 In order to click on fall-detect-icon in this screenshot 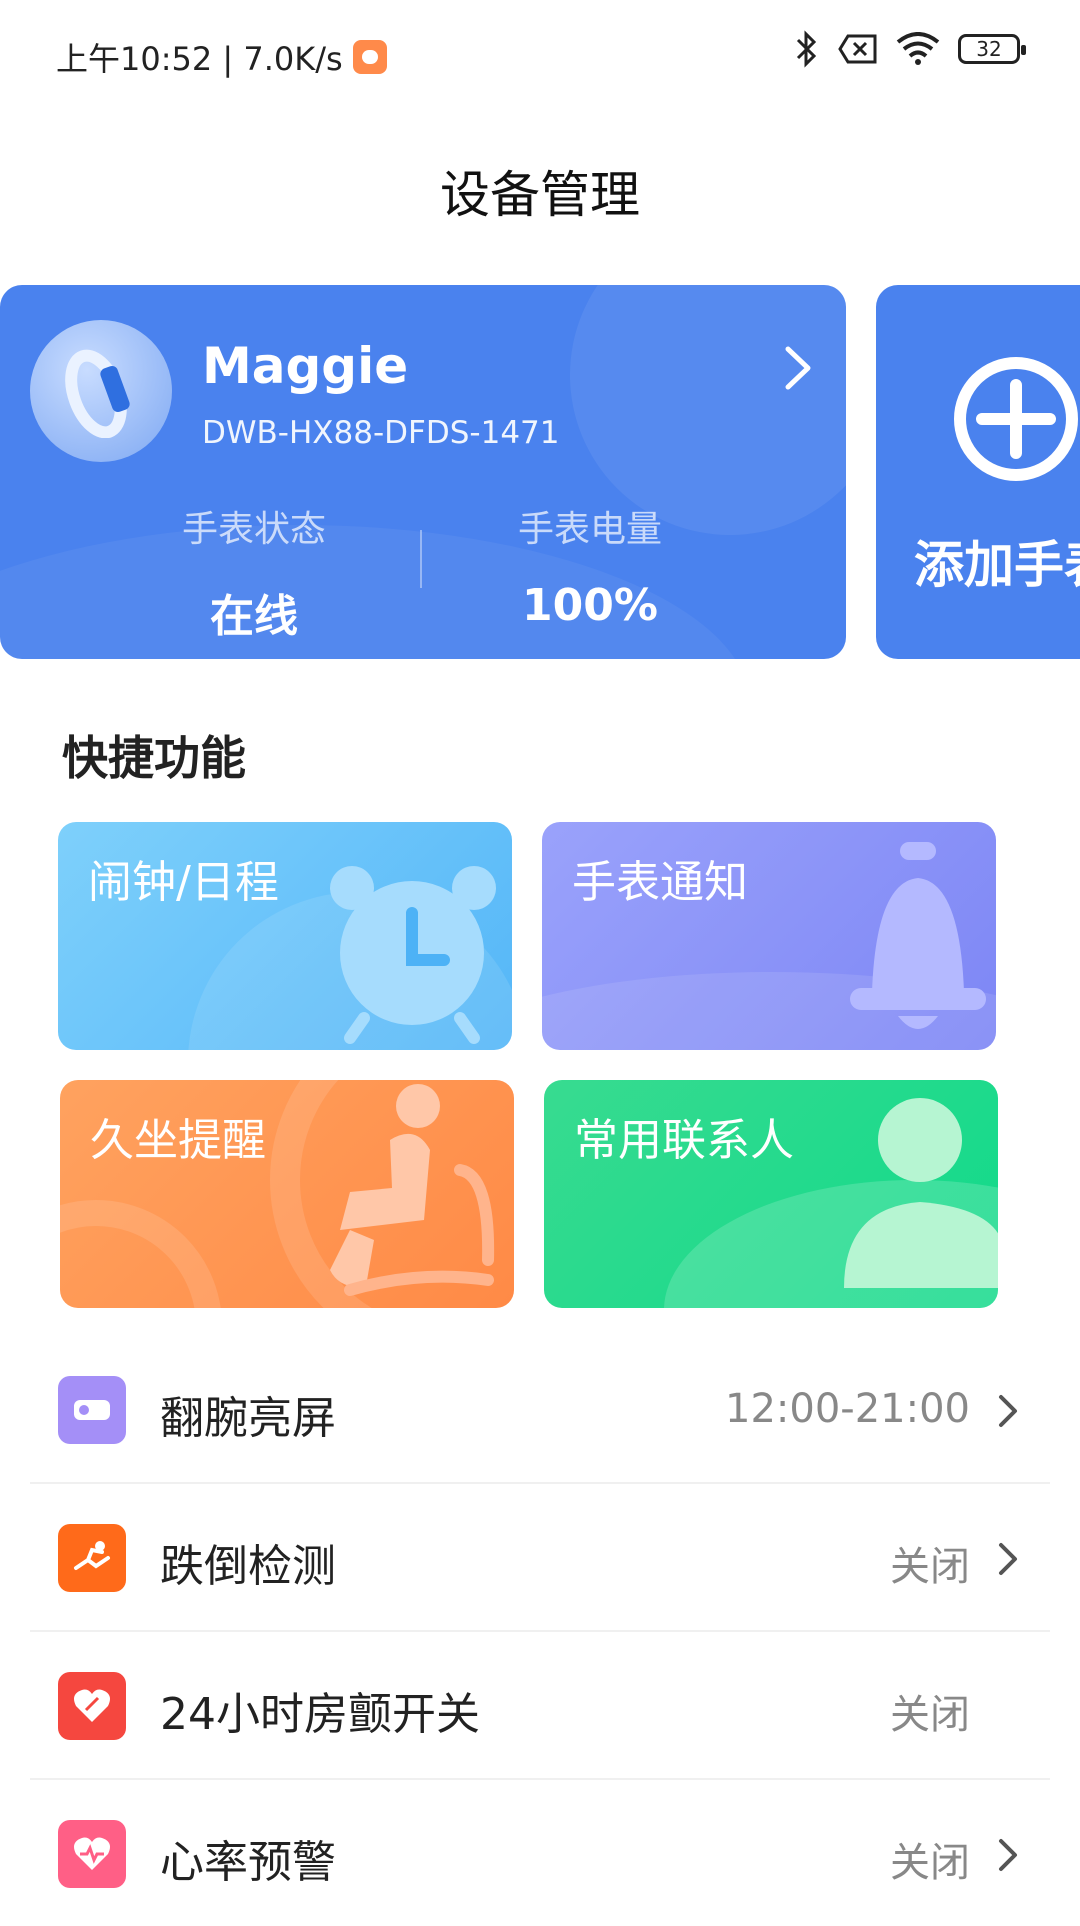, I will do `click(92, 1558)`.